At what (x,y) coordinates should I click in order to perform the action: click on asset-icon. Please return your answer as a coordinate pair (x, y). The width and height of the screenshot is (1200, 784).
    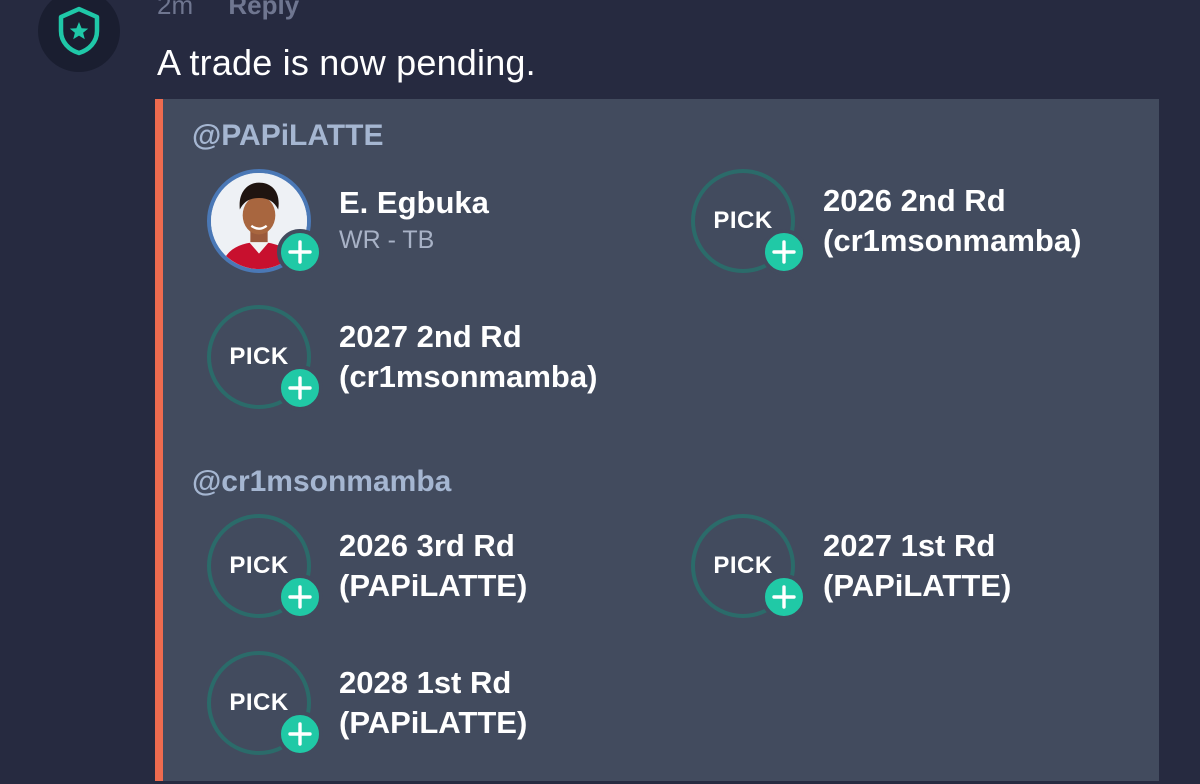
    Looking at the image, I should click on (265, 222).